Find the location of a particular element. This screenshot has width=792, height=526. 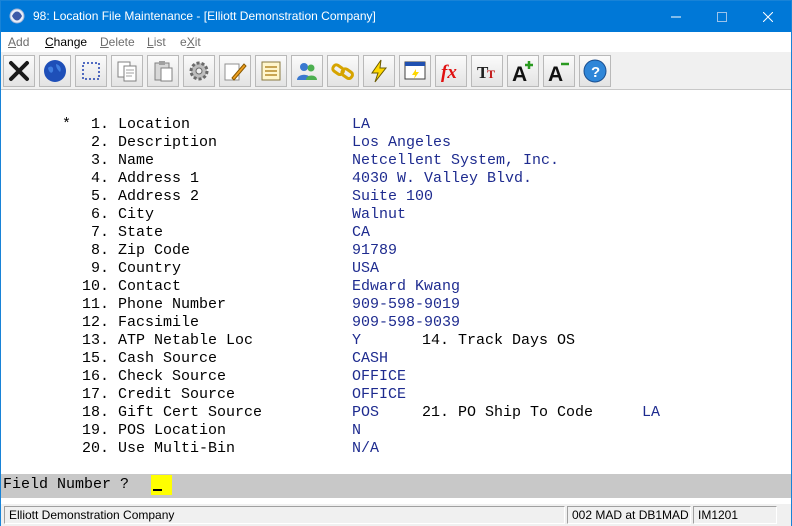

link-icon is located at coordinates (342, 72).